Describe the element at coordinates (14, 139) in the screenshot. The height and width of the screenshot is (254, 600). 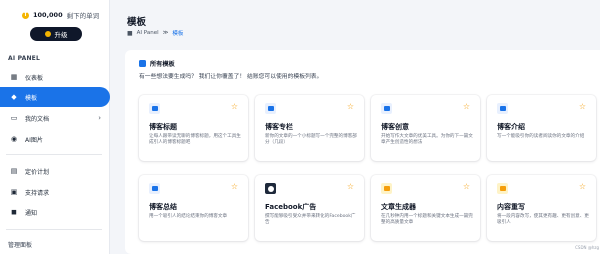
I see `image-icon: ◉` at that location.